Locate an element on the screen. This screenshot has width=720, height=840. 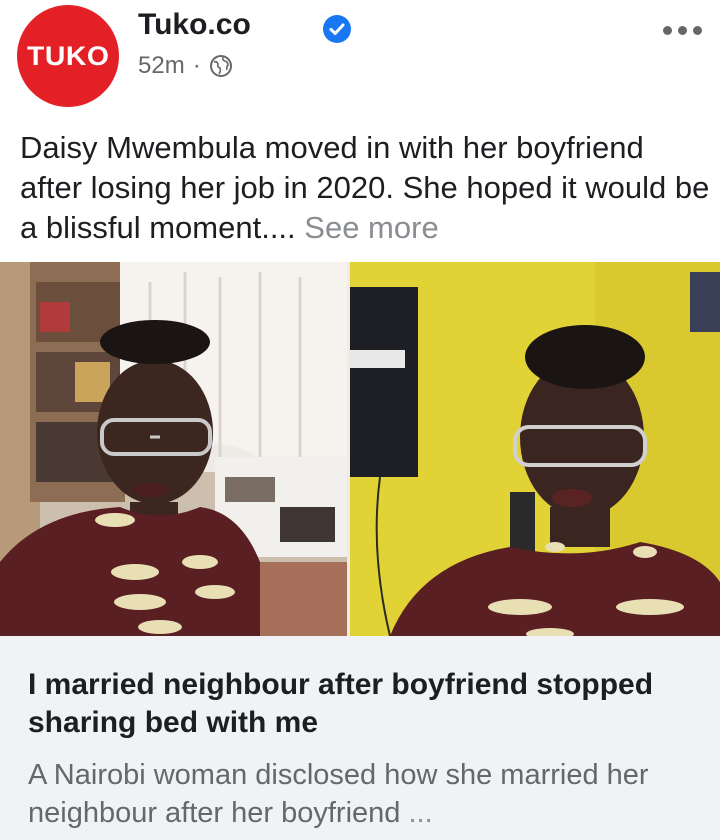
post-meta: 52m · is located at coordinates (185, 66).